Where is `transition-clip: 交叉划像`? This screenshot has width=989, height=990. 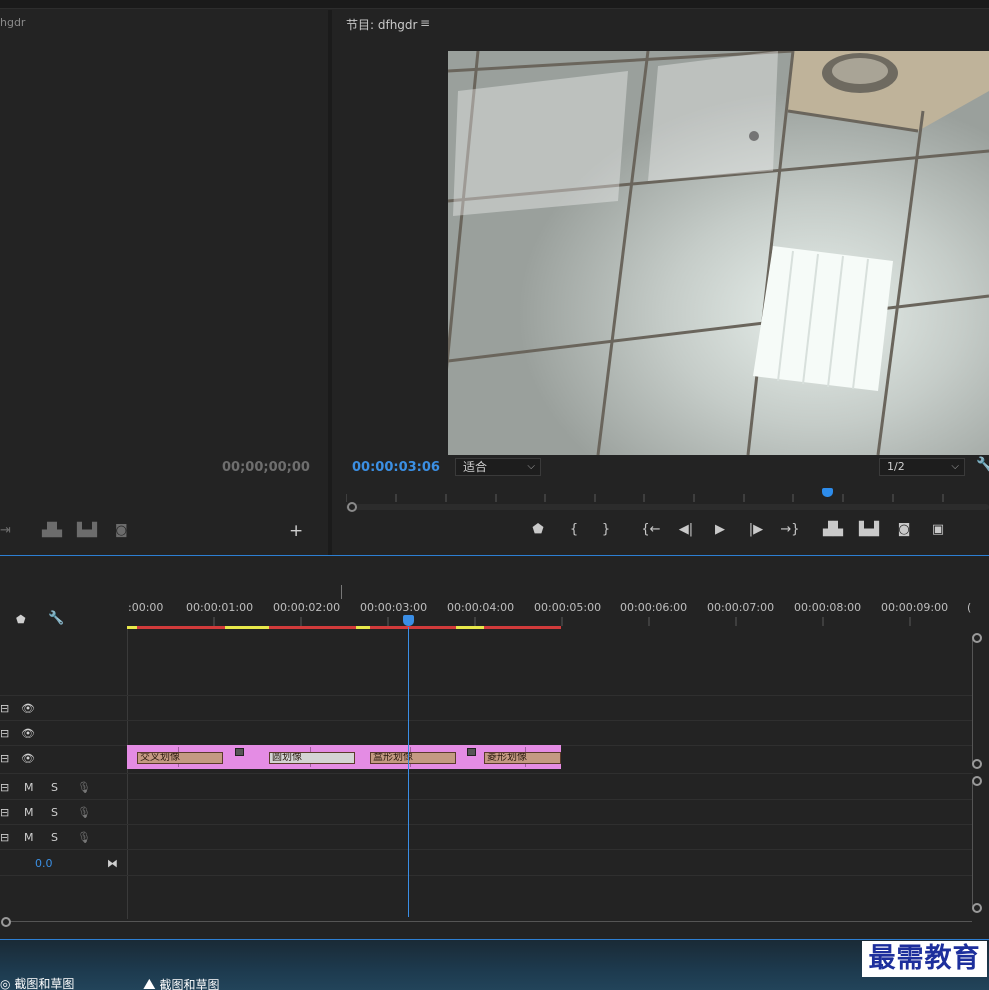 transition-clip: 交叉划像 is located at coordinates (180, 758).